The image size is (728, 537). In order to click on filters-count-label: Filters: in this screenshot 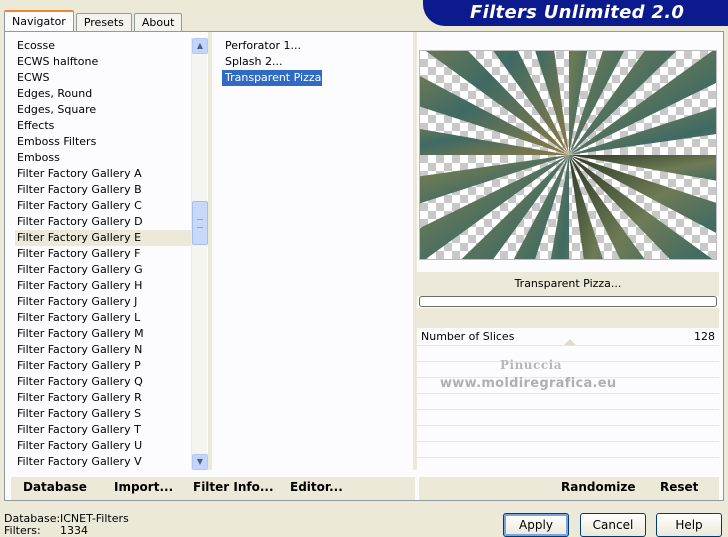, I will do `click(22, 530)`.